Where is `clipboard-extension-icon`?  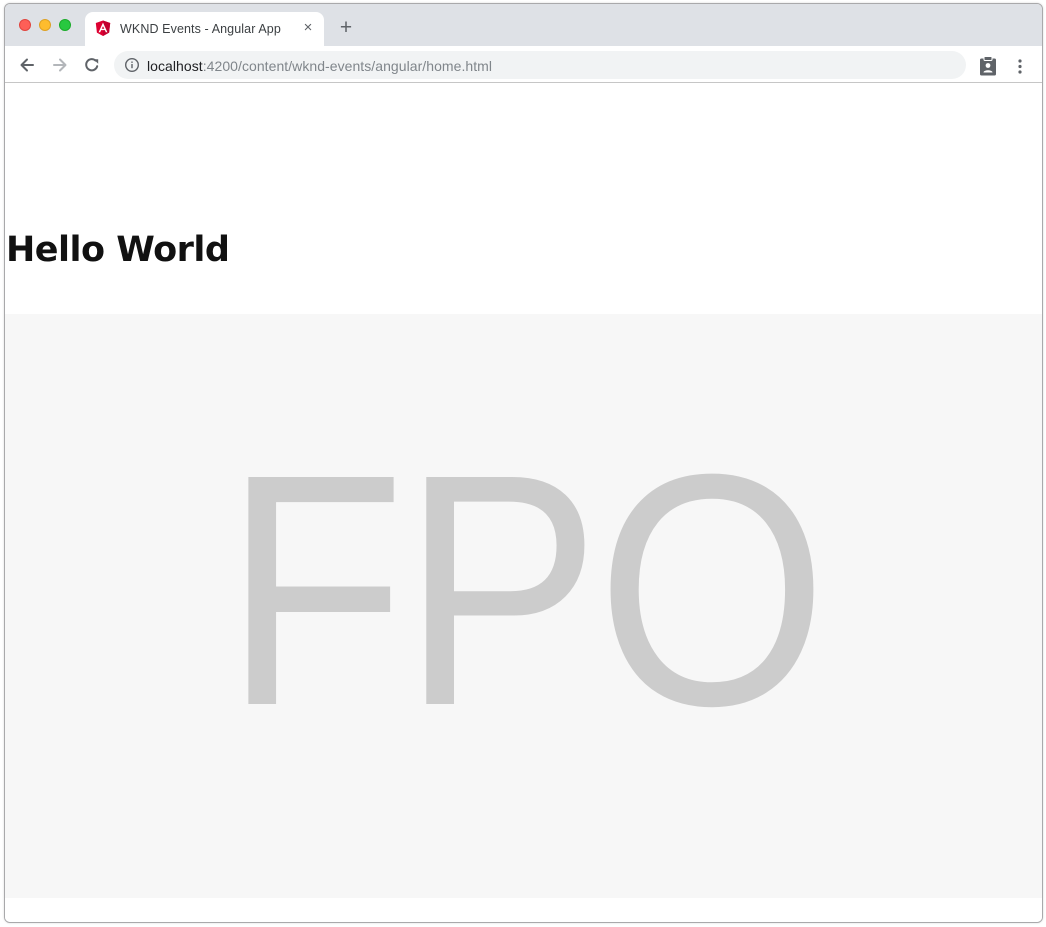
clipboard-extension-icon is located at coordinates (988, 66).